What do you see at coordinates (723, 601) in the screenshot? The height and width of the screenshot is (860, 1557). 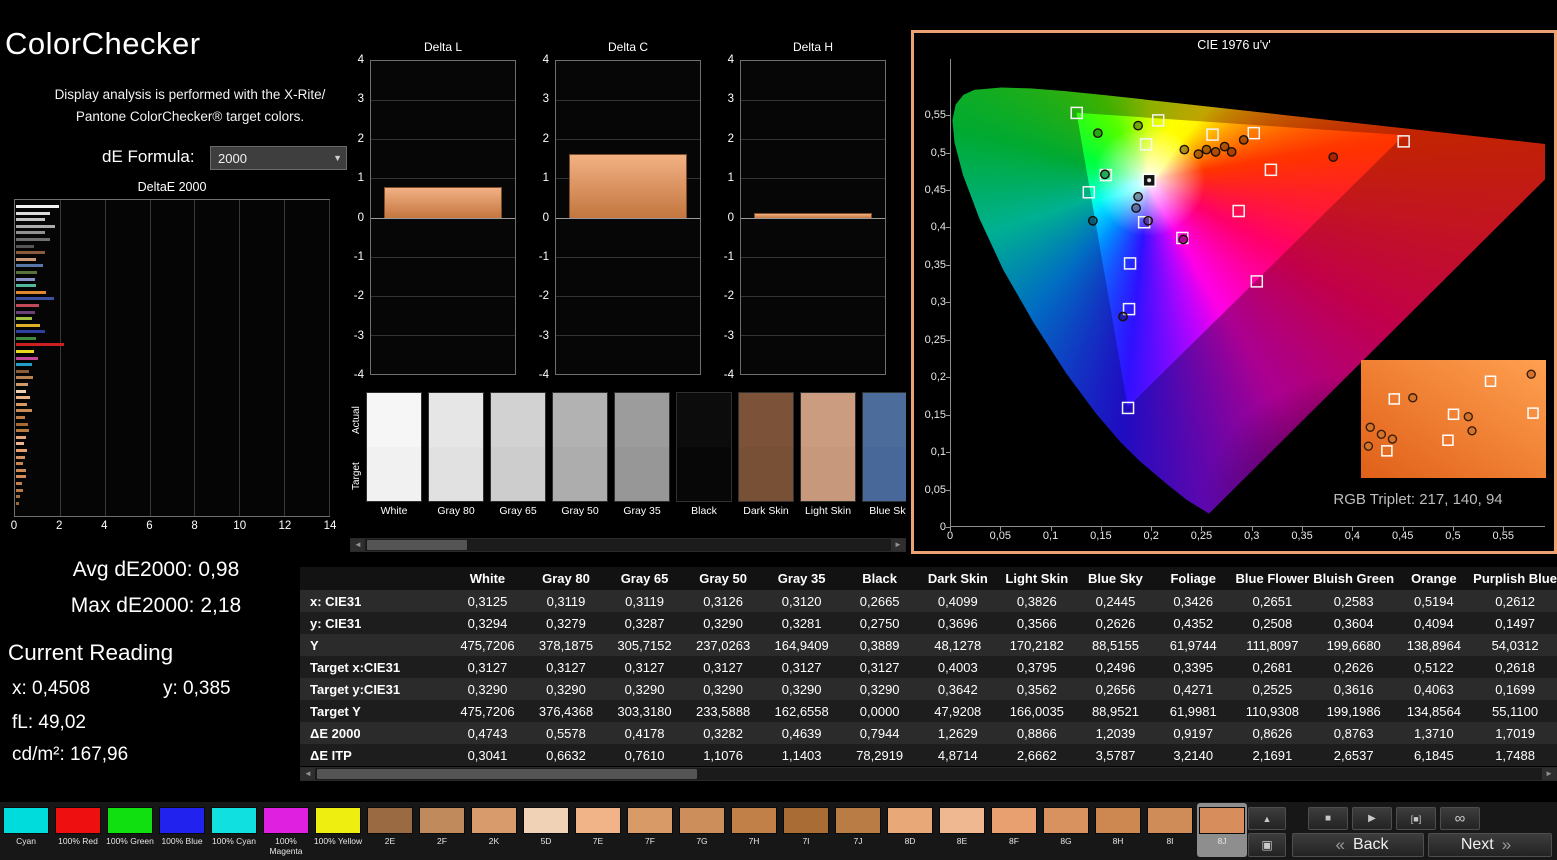 I see `table-cell: 0,3126` at bounding box center [723, 601].